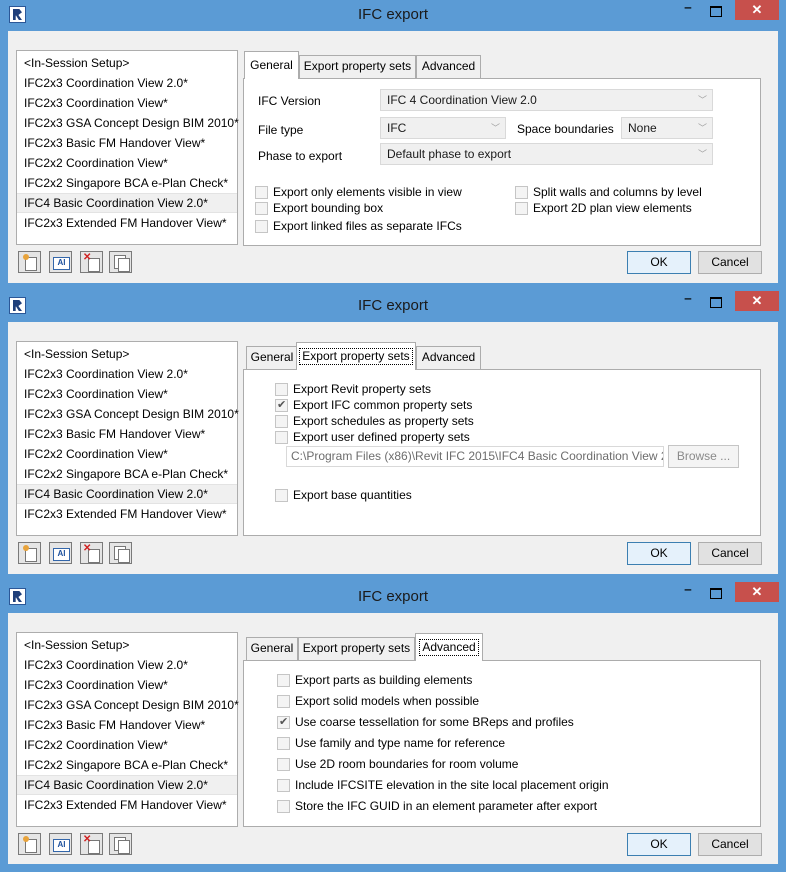 This screenshot has height=872, width=786. I want to click on checkbox-user-defined-property-sets: Export user defined property sets, so click(372, 437).